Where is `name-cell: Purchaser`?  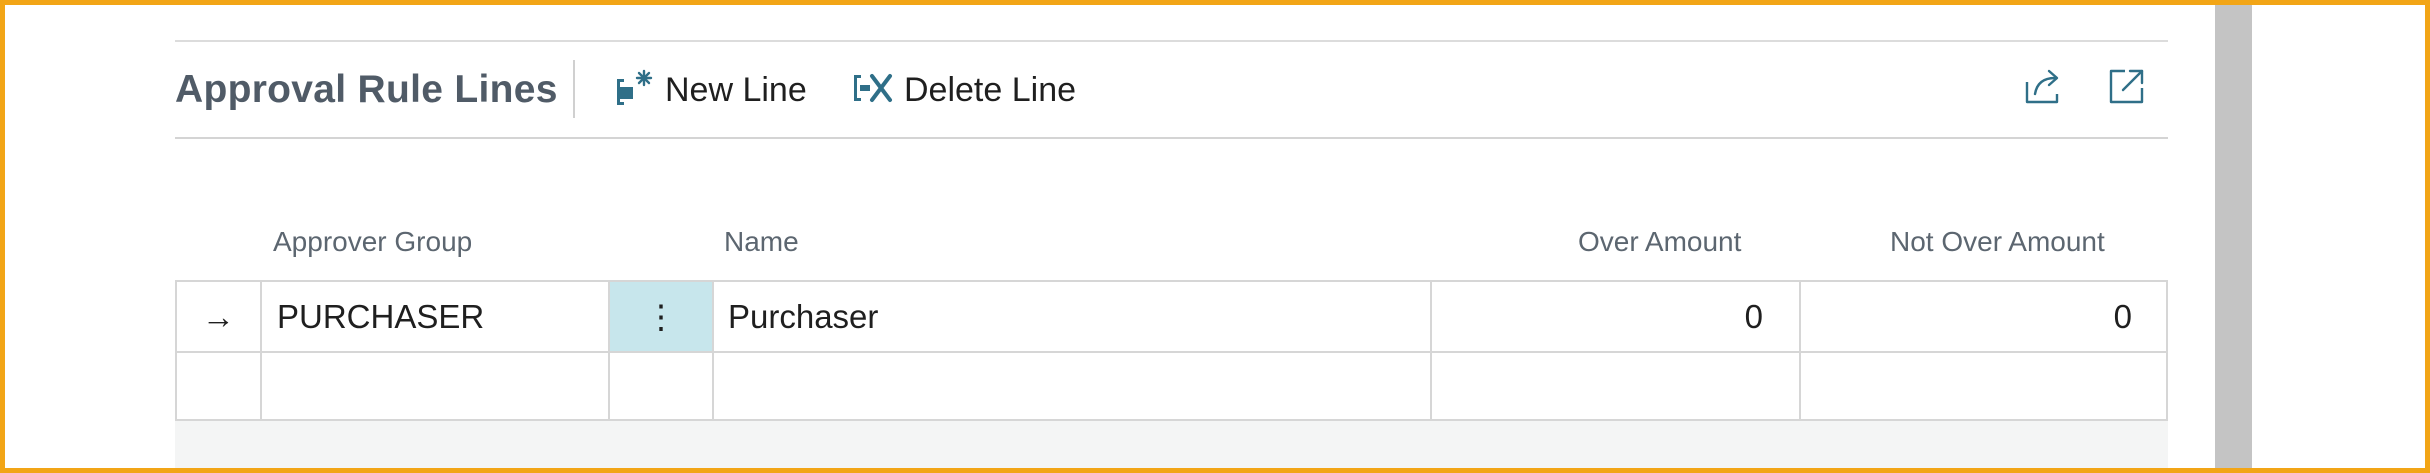
name-cell: Purchaser is located at coordinates (1071, 316).